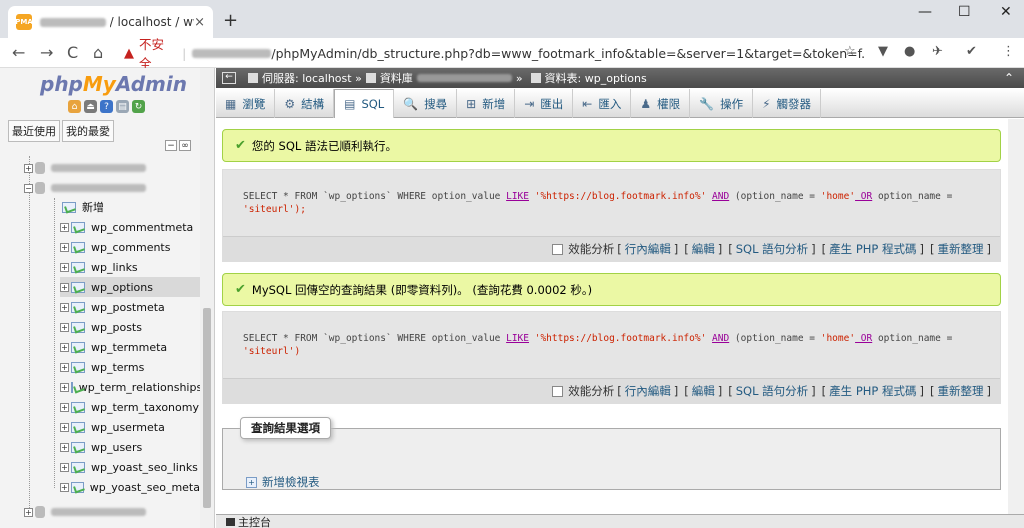  I want to click on tab-close-icon: ×, so click(199, 22).